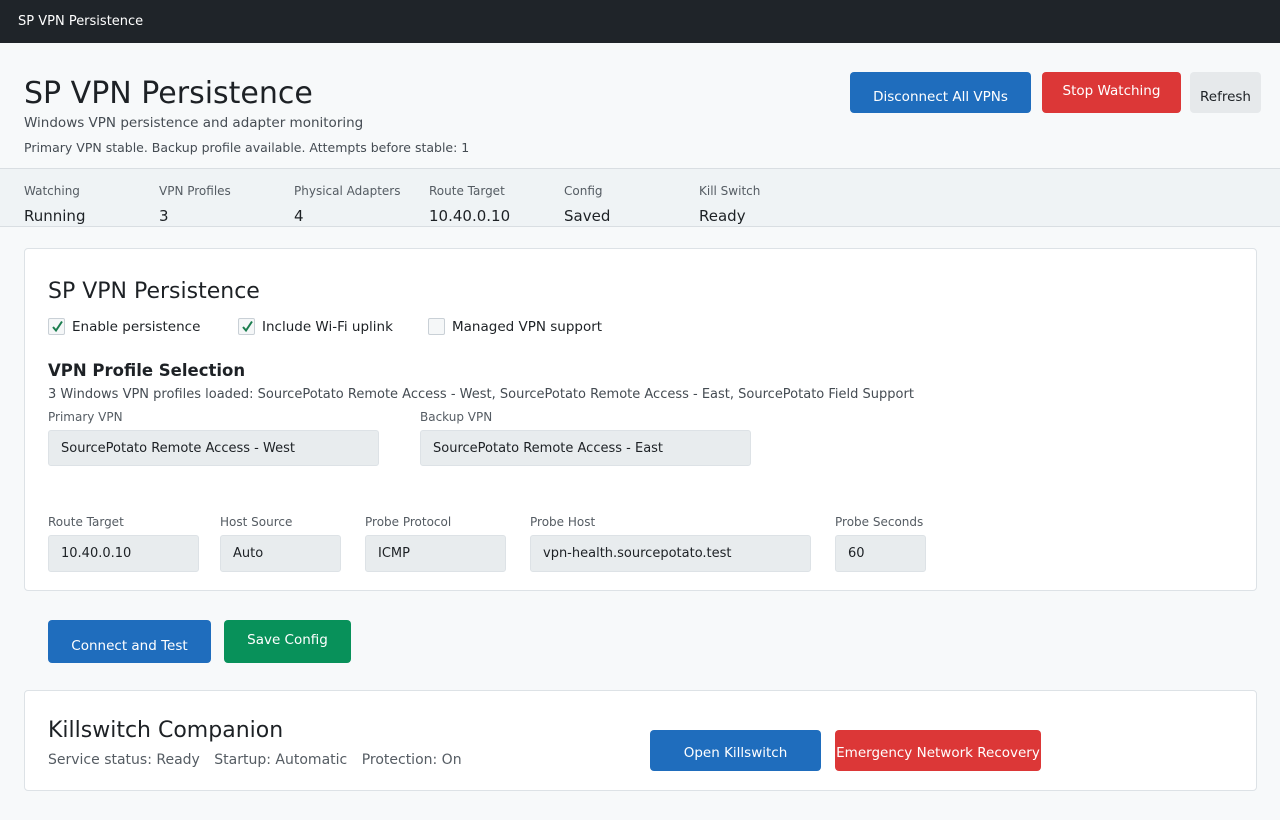  I want to click on probe-protocol-select: ICMP, so click(435, 553).